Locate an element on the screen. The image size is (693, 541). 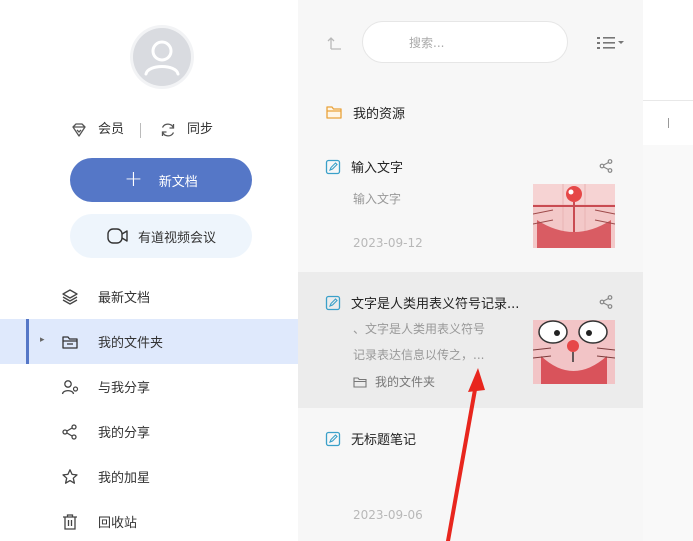
vip-sync-row: 会员 同步 is located at coordinates (141, 130).